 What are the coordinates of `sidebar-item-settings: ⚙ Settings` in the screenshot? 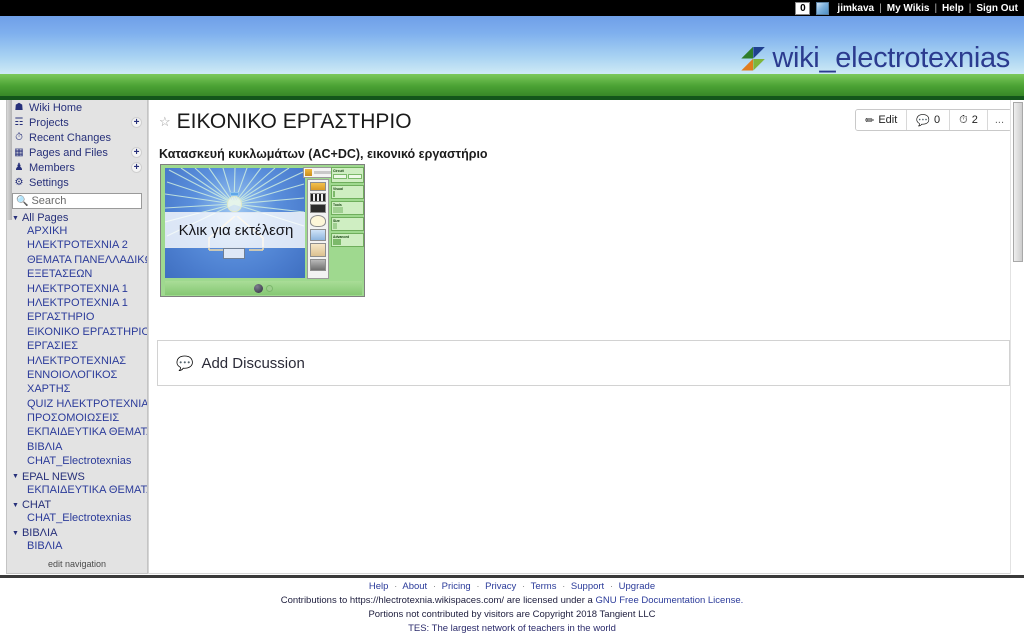 It's located at (77, 182).